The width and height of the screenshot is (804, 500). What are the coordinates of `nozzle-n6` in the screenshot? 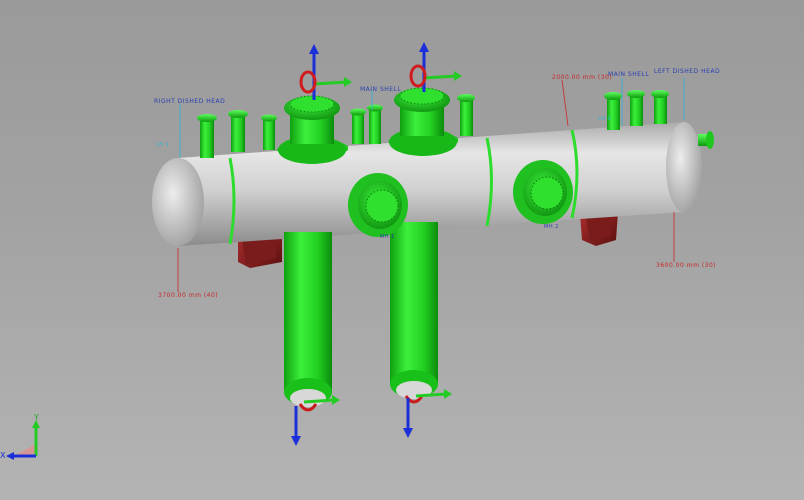 It's located at (466, 115).